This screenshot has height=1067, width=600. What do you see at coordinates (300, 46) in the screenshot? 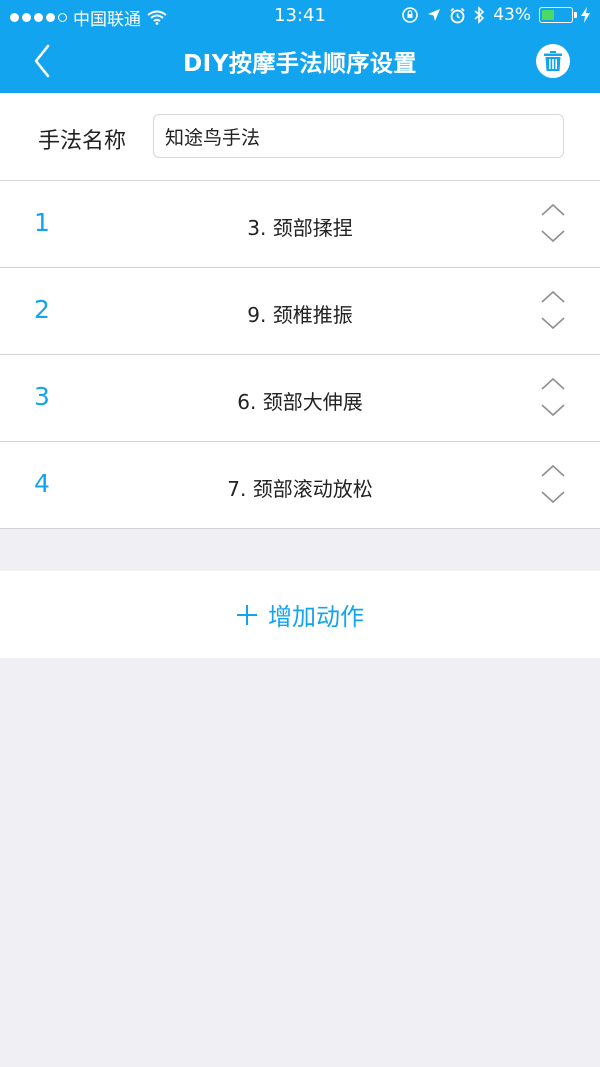
I see `top-bar: 中国联通 13:41 43% DIY按摩手法顺序设置` at bounding box center [300, 46].